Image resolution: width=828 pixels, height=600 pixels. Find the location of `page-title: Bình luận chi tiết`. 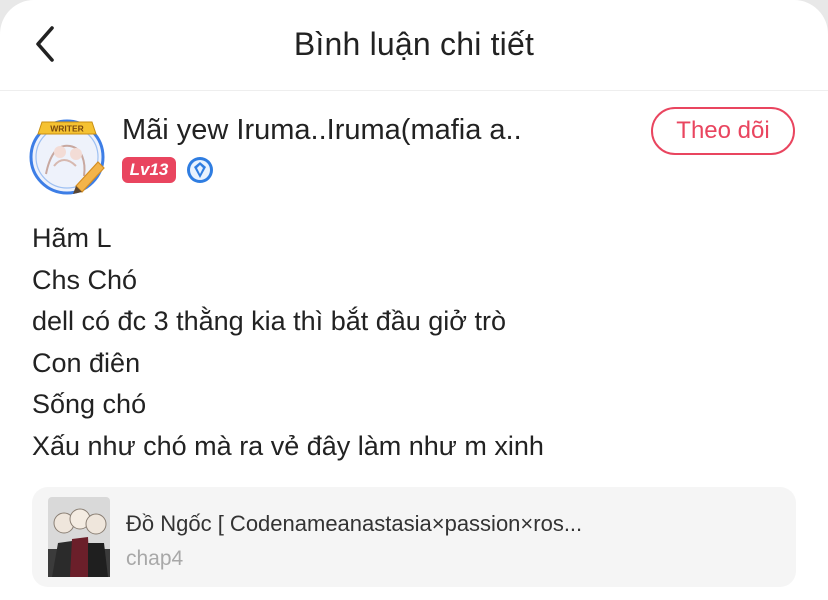

page-title: Bình luận chi tiết is located at coordinates (414, 44).